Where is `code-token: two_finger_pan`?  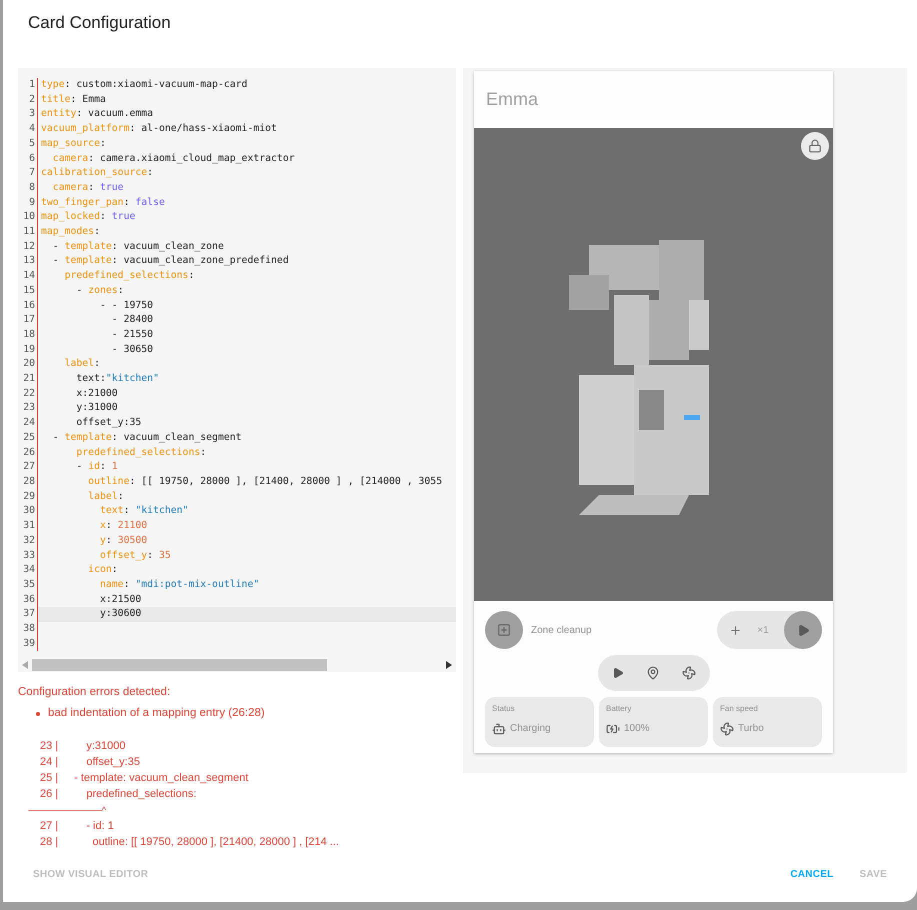 code-token: two_finger_pan is located at coordinates (82, 203).